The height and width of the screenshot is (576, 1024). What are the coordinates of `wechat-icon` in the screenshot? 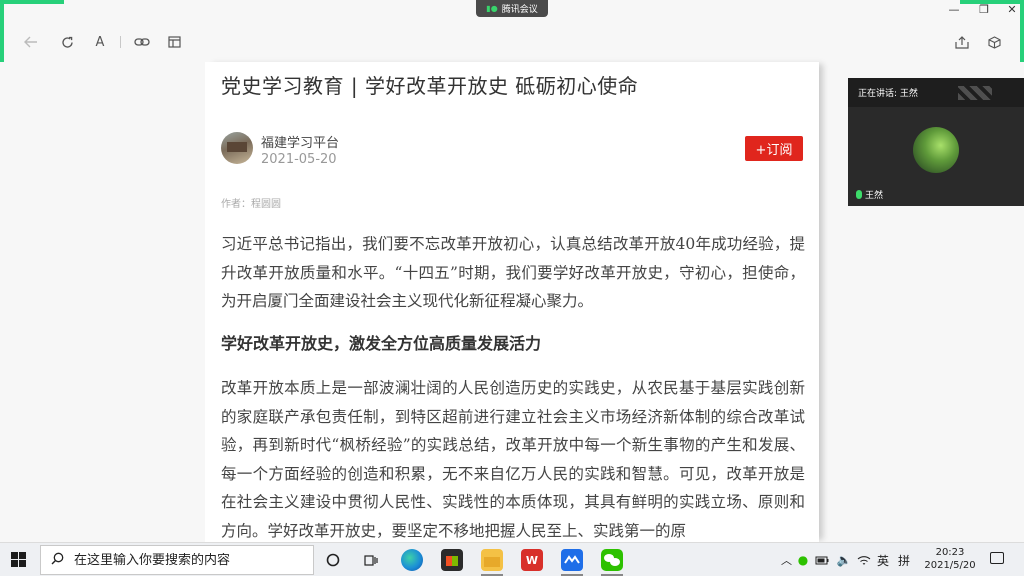 It's located at (612, 560).